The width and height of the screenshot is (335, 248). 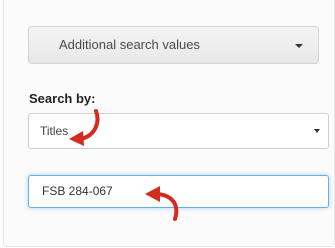 What do you see at coordinates (129, 44) in the screenshot?
I see `additional-search-values-label: Additional search values` at bounding box center [129, 44].